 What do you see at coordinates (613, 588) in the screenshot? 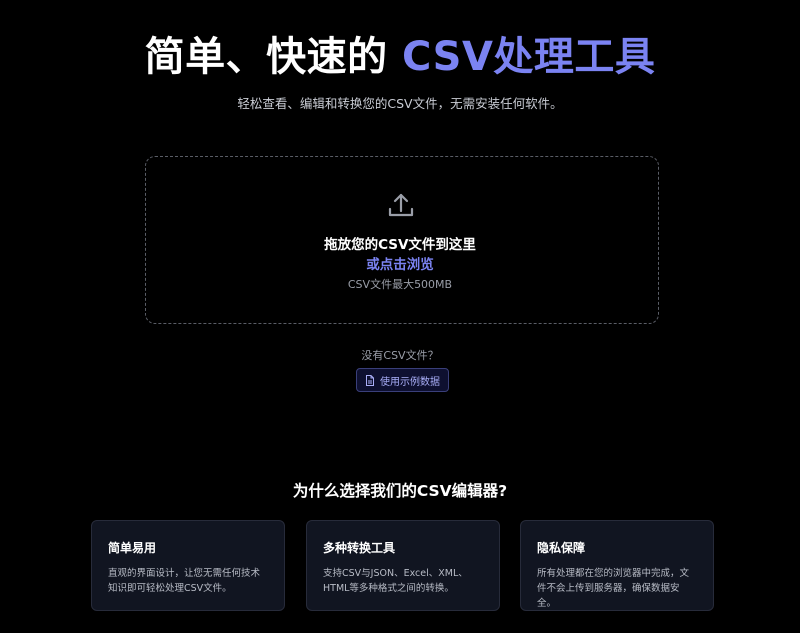
I see `feature-card-desc: 所有处理都在您的浏览器中完成，文件不会上传到服务器，确保数据安全。` at bounding box center [613, 588].